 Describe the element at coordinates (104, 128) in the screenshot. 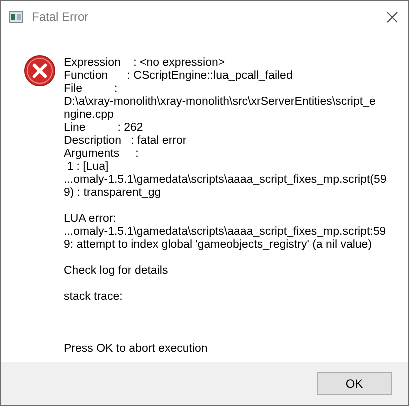

I see `message-line: Line : 262` at that location.